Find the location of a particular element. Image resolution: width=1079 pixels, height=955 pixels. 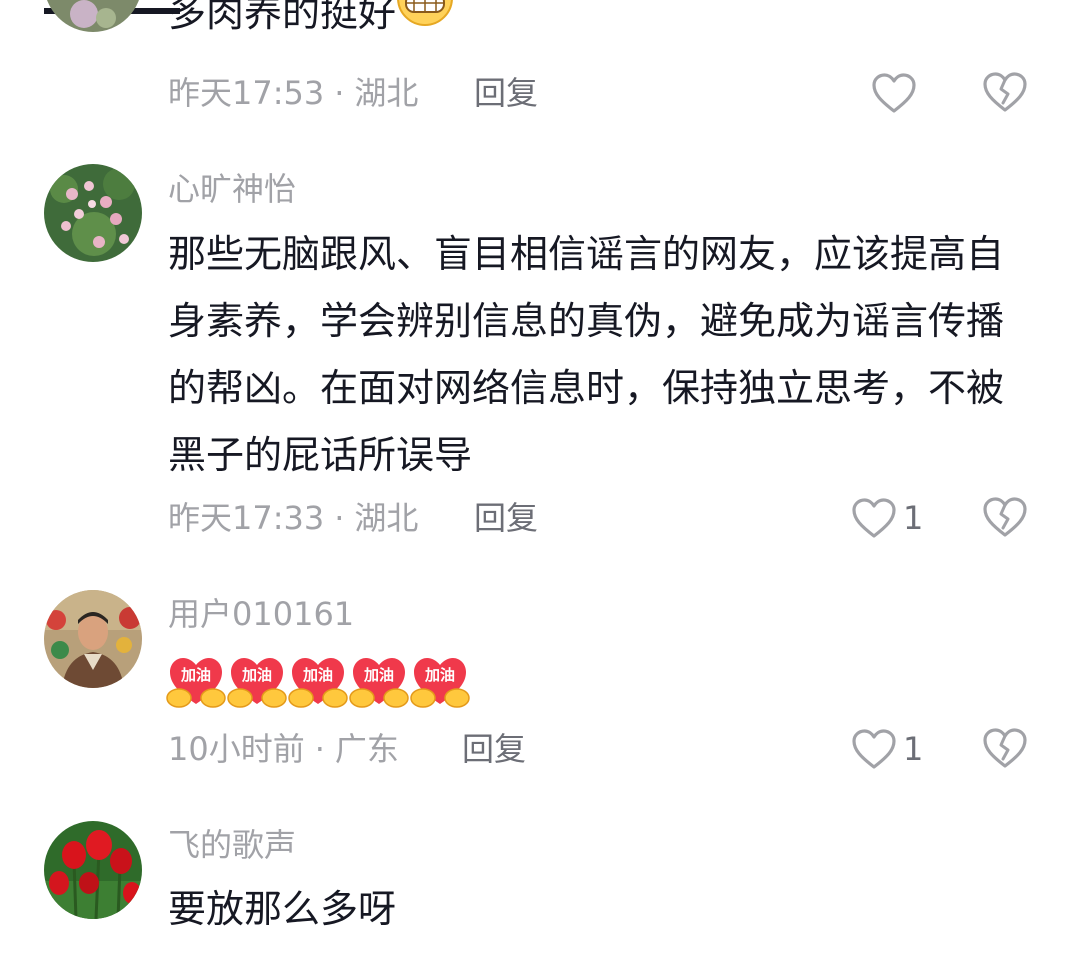

like-button is located at coordinates (894, 93).